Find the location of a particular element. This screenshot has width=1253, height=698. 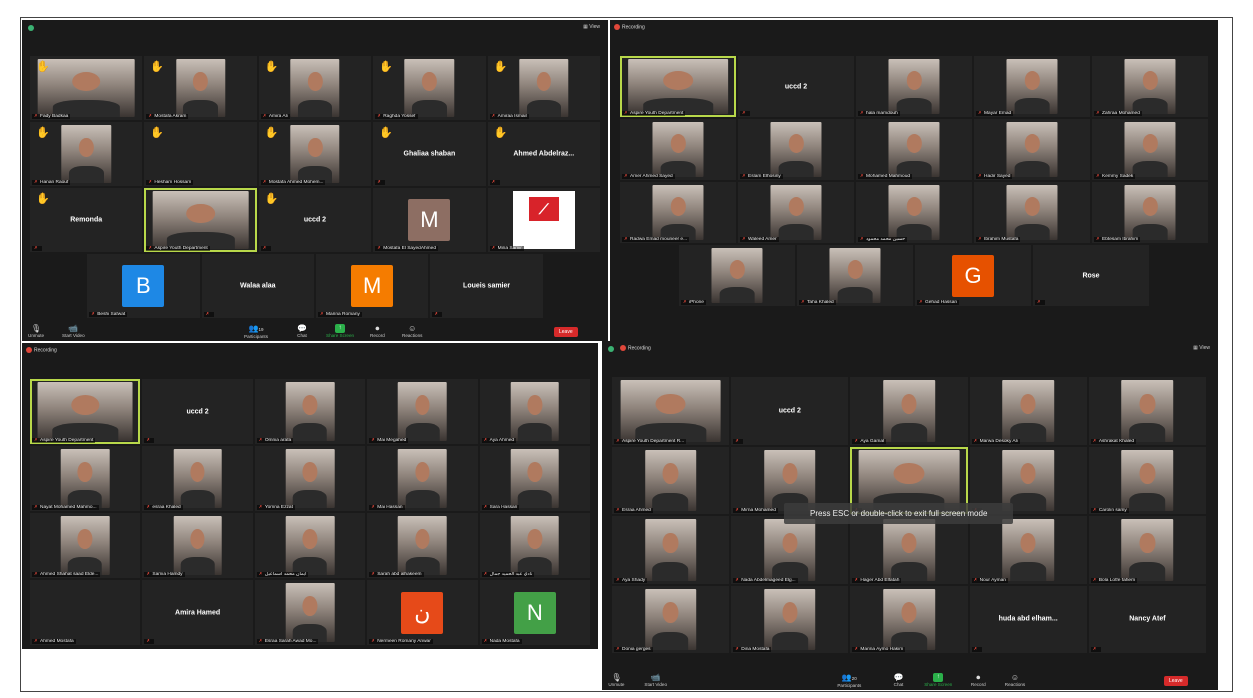

participant-tile: ✗ Ibrahim Mustafa is located at coordinates (1032, 212).